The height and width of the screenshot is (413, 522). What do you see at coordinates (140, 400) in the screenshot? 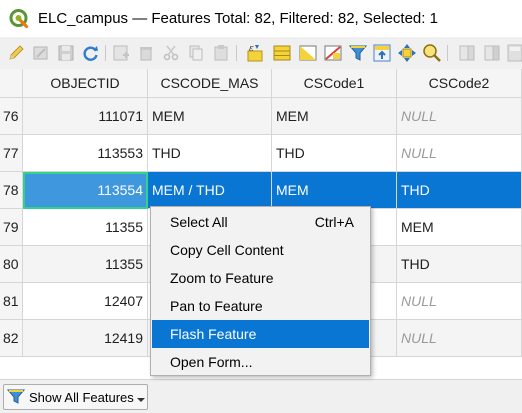
I see `chevron-down-icon` at bounding box center [140, 400].